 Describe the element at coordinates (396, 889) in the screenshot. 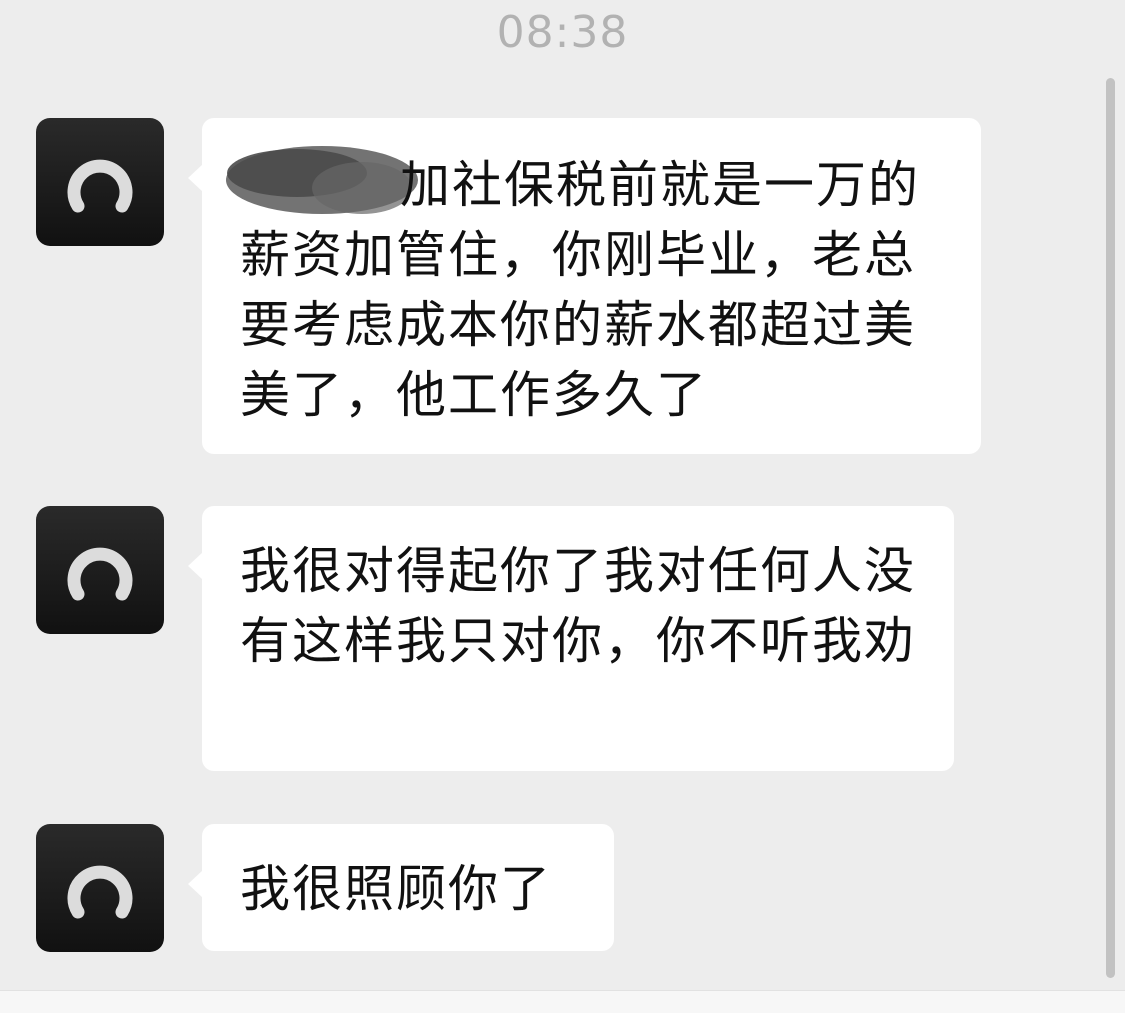

I see `message-text: 我很照顾你了` at that location.